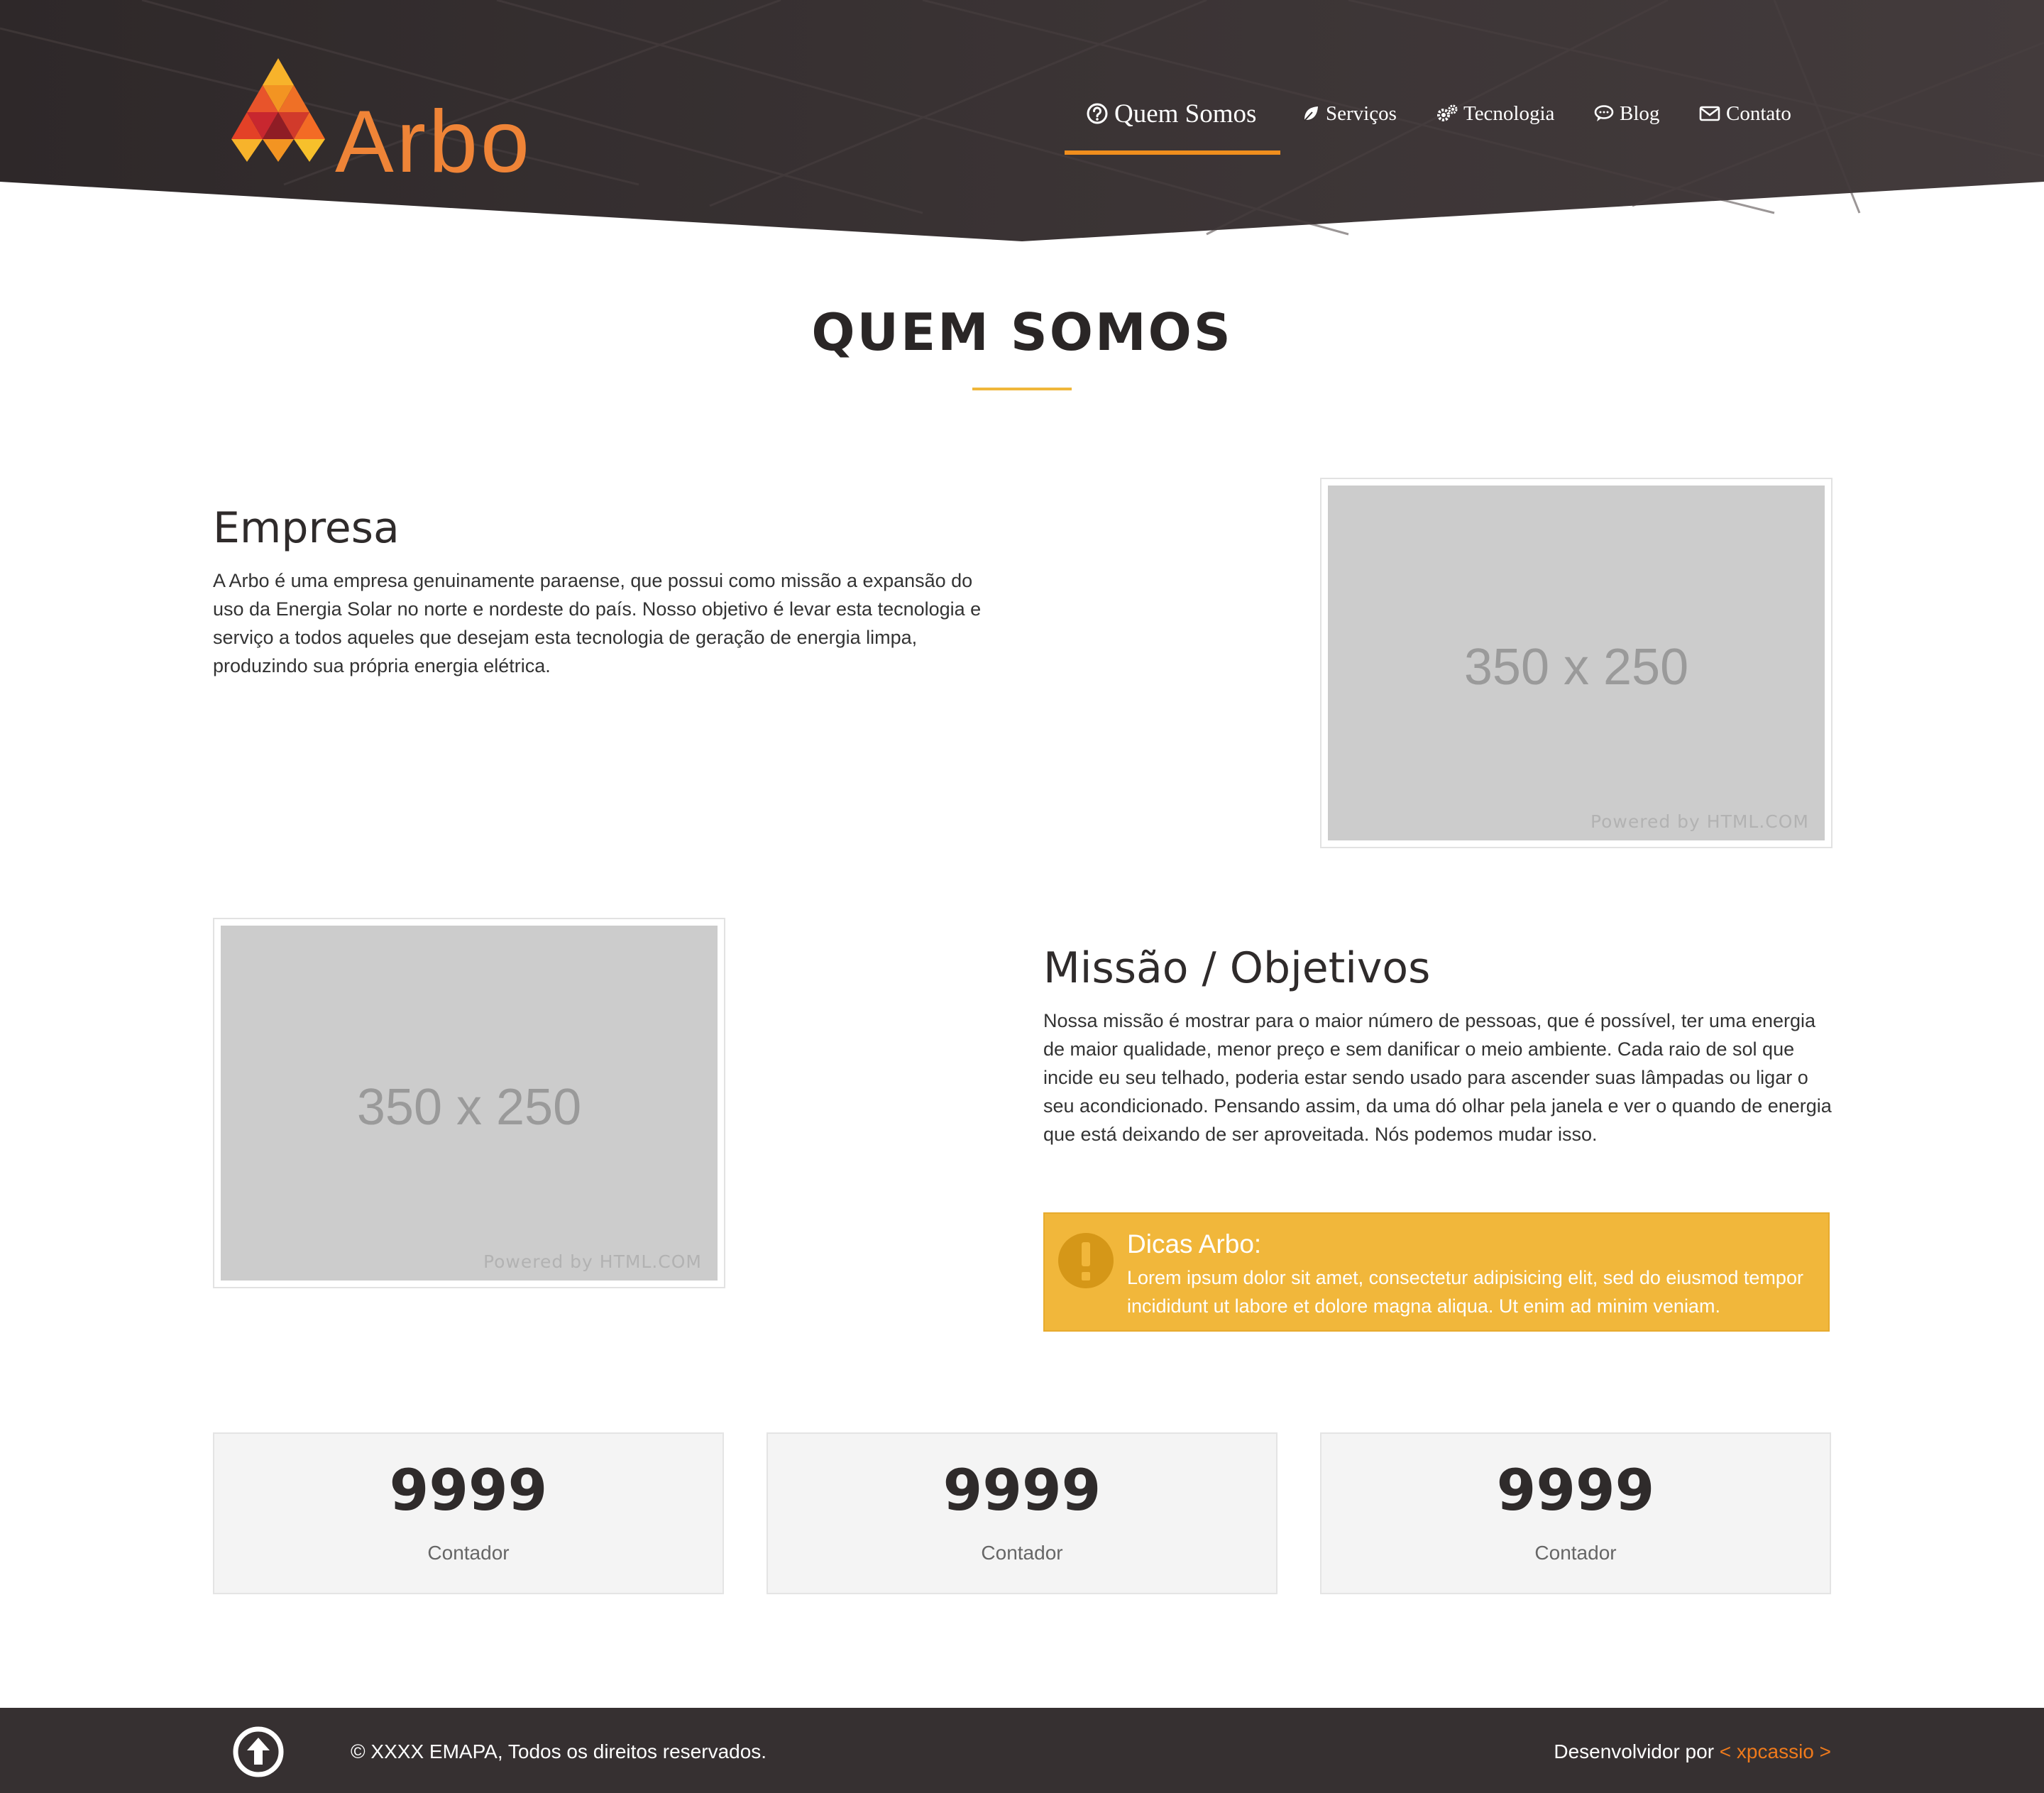 The width and height of the screenshot is (2044, 1793). I want to click on brand-logo: Arbo, so click(395, 120).